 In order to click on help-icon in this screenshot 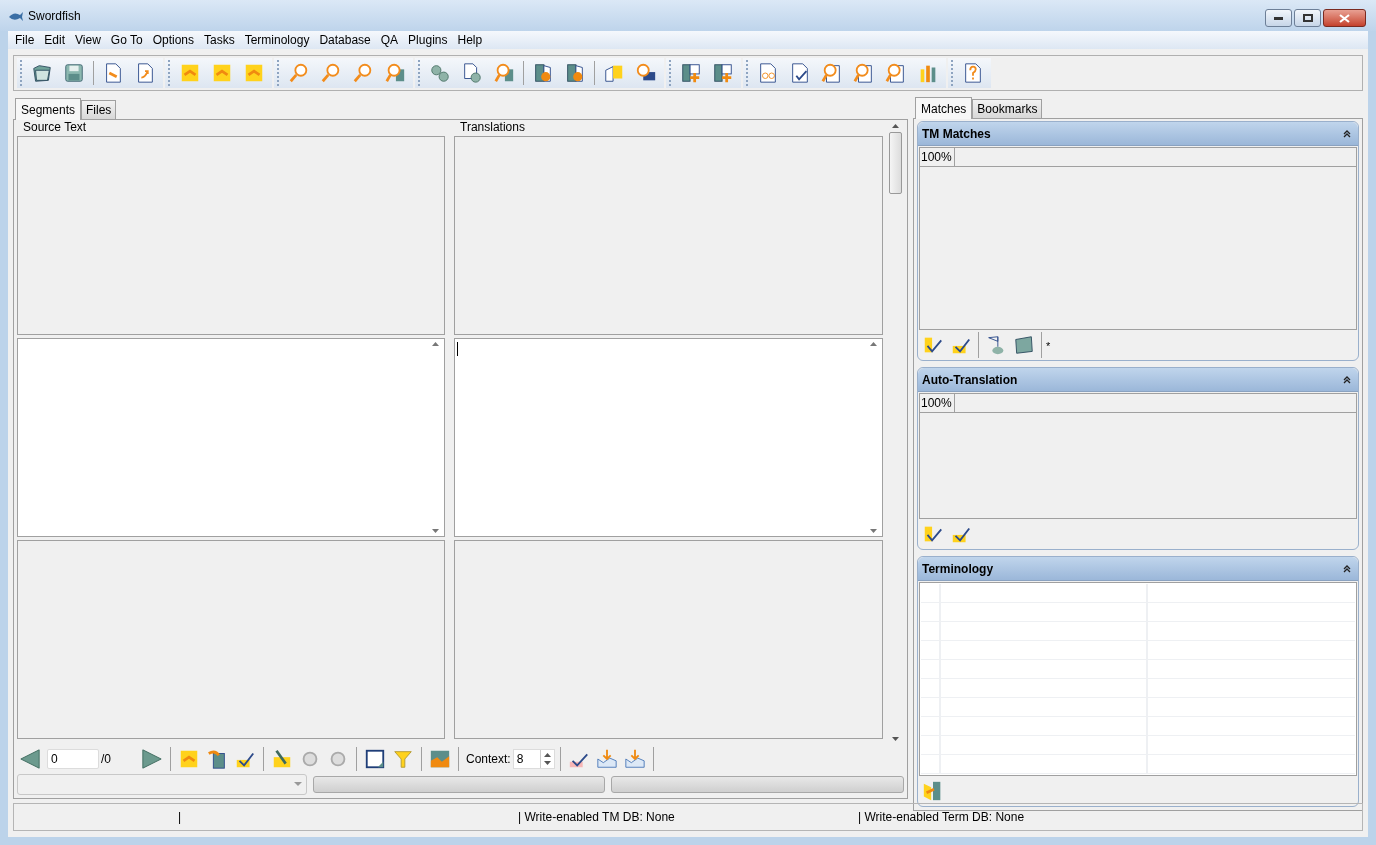, I will do `click(973, 73)`.